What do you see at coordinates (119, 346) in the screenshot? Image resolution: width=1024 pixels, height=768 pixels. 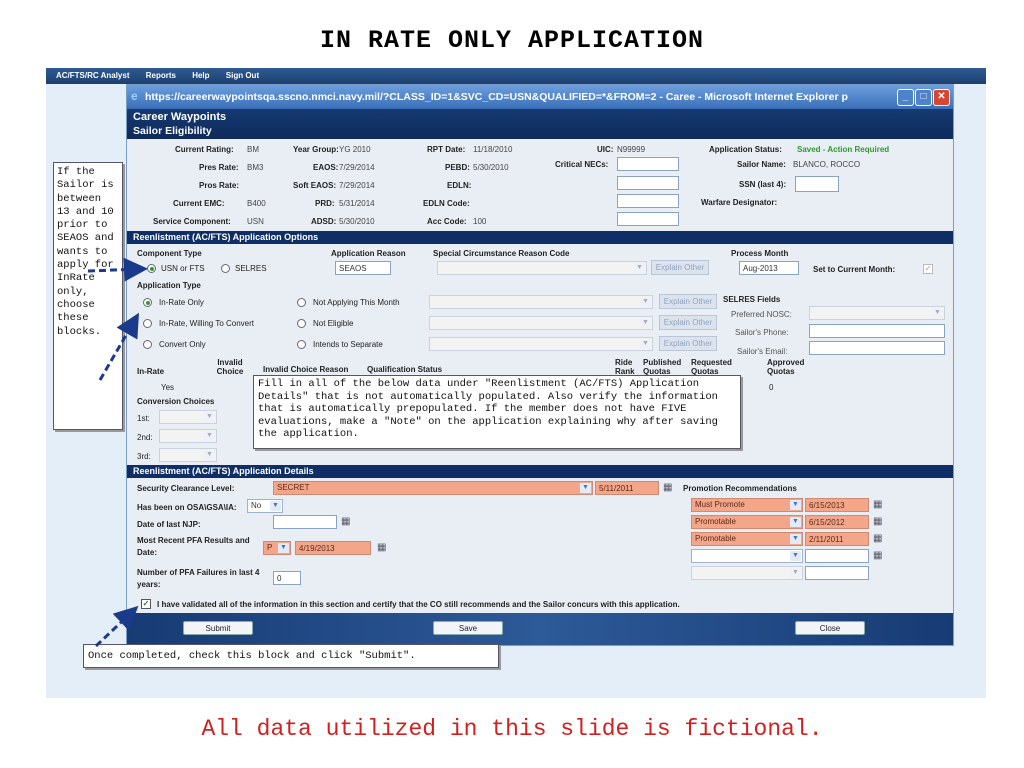 I see `arrow-to-application-type` at bounding box center [119, 346].